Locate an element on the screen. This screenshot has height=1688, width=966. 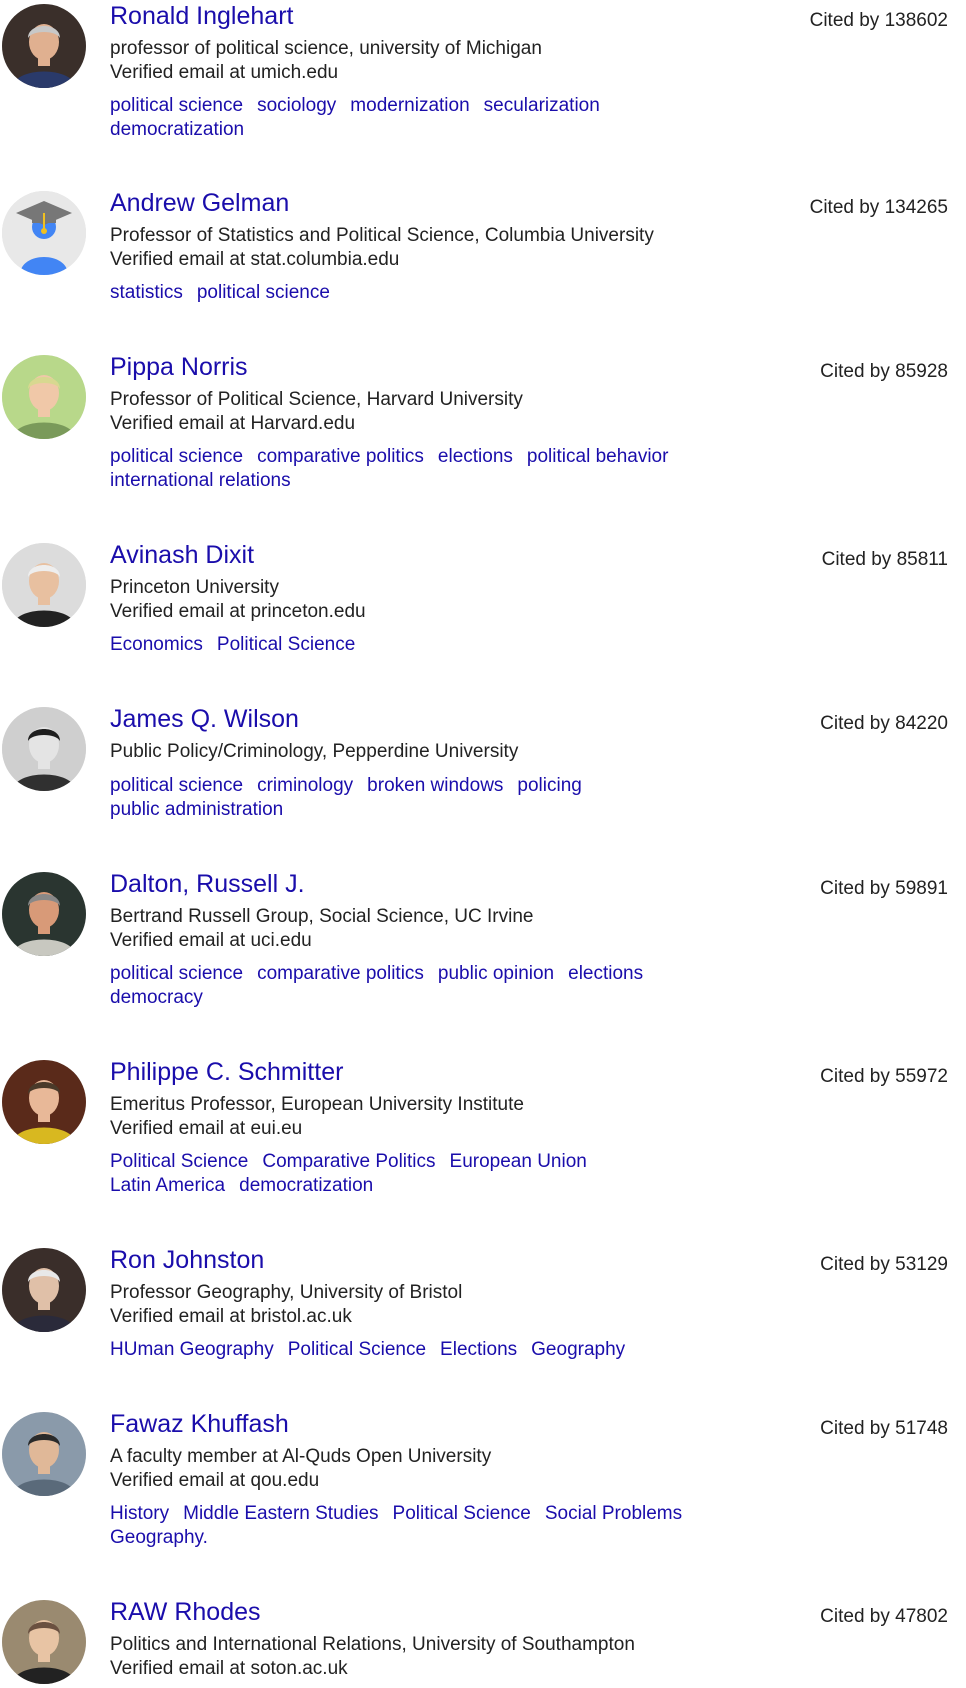
interest-link: democracy is located at coordinates (156, 998).